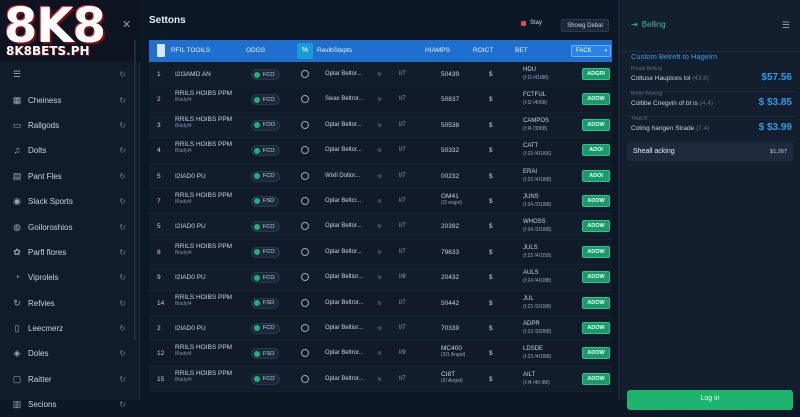  I want to click on event-name: I2I3AMD AN, so click(193, 74).